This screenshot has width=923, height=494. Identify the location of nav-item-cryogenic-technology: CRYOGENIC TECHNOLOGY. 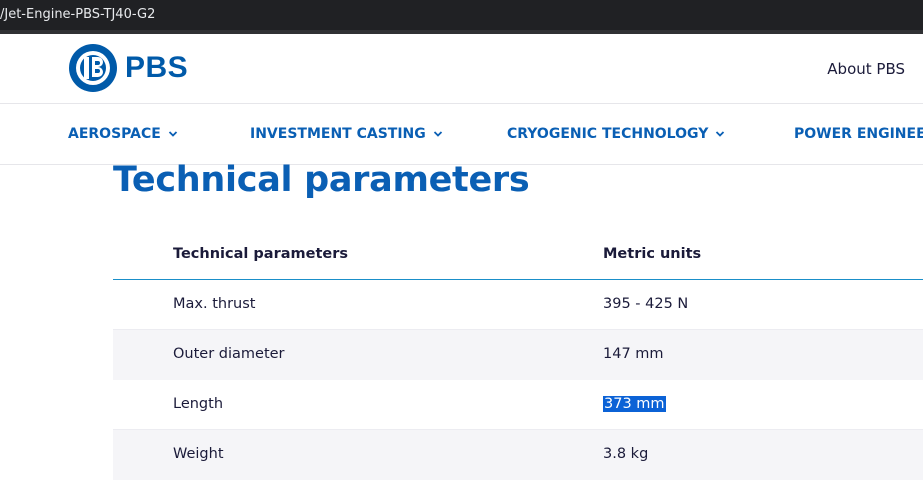
(616, 134).